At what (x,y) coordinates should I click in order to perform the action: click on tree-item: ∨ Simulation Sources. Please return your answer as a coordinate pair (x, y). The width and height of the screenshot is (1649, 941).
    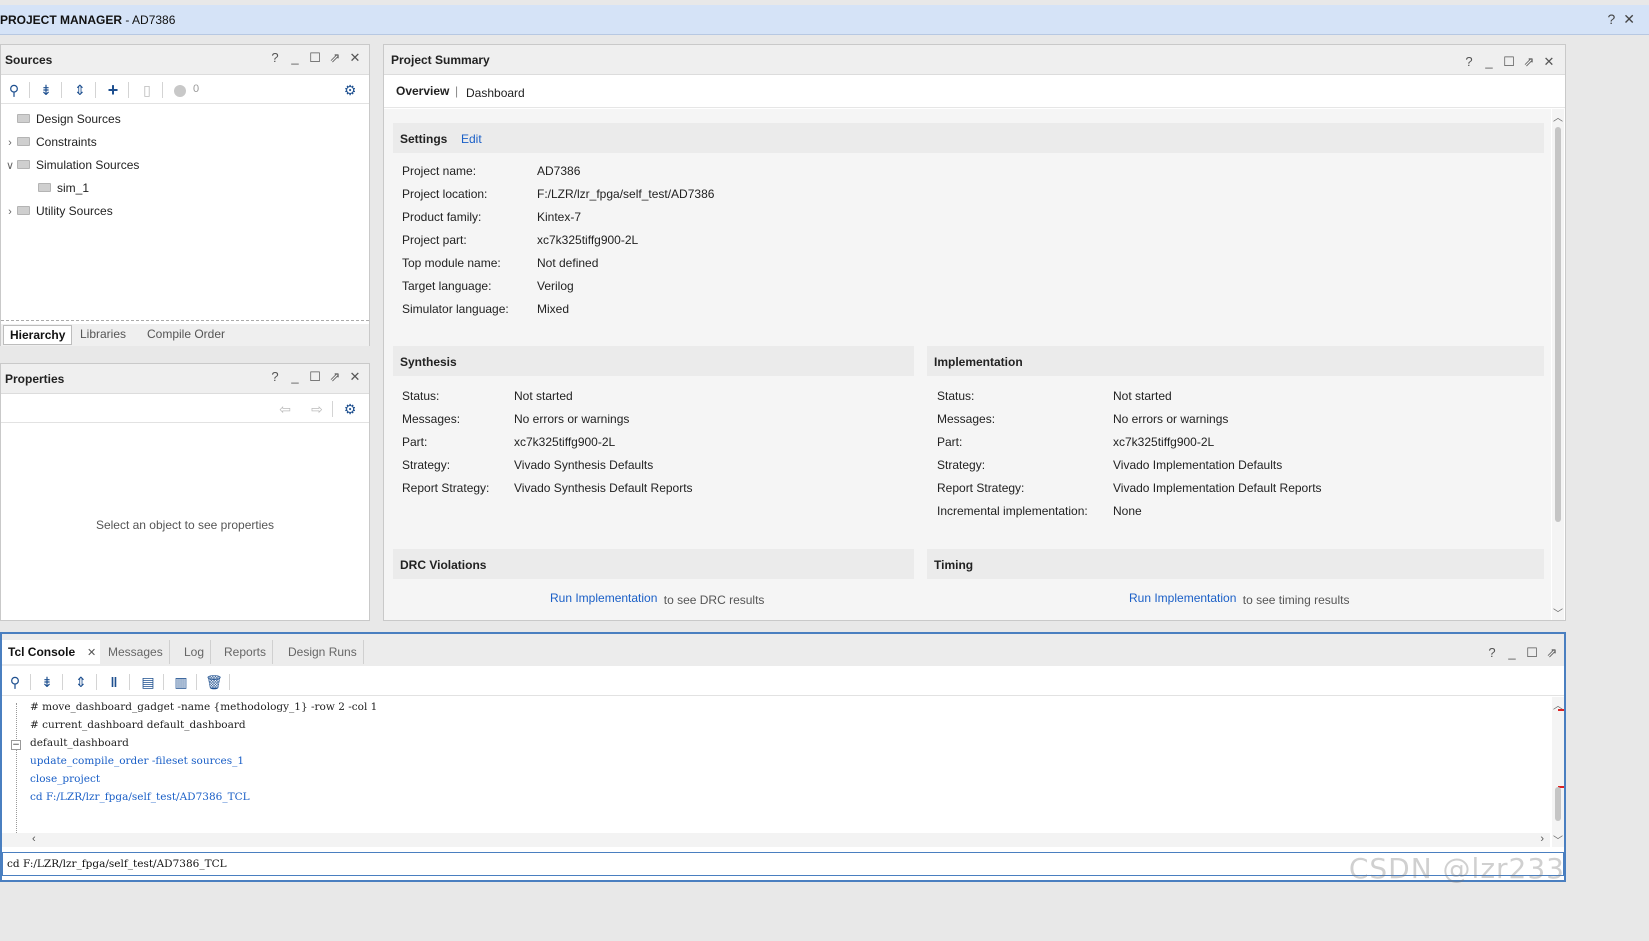
    Looking at the image, I should click on (70, 165).